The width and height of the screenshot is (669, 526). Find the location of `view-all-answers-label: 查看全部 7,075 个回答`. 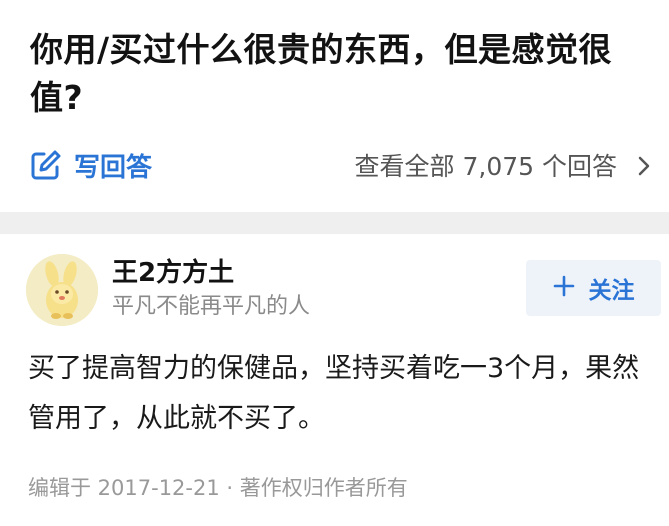

view-all-answers-label: 查看全部 7,075 个回答 is located at coordinates (485, 166).